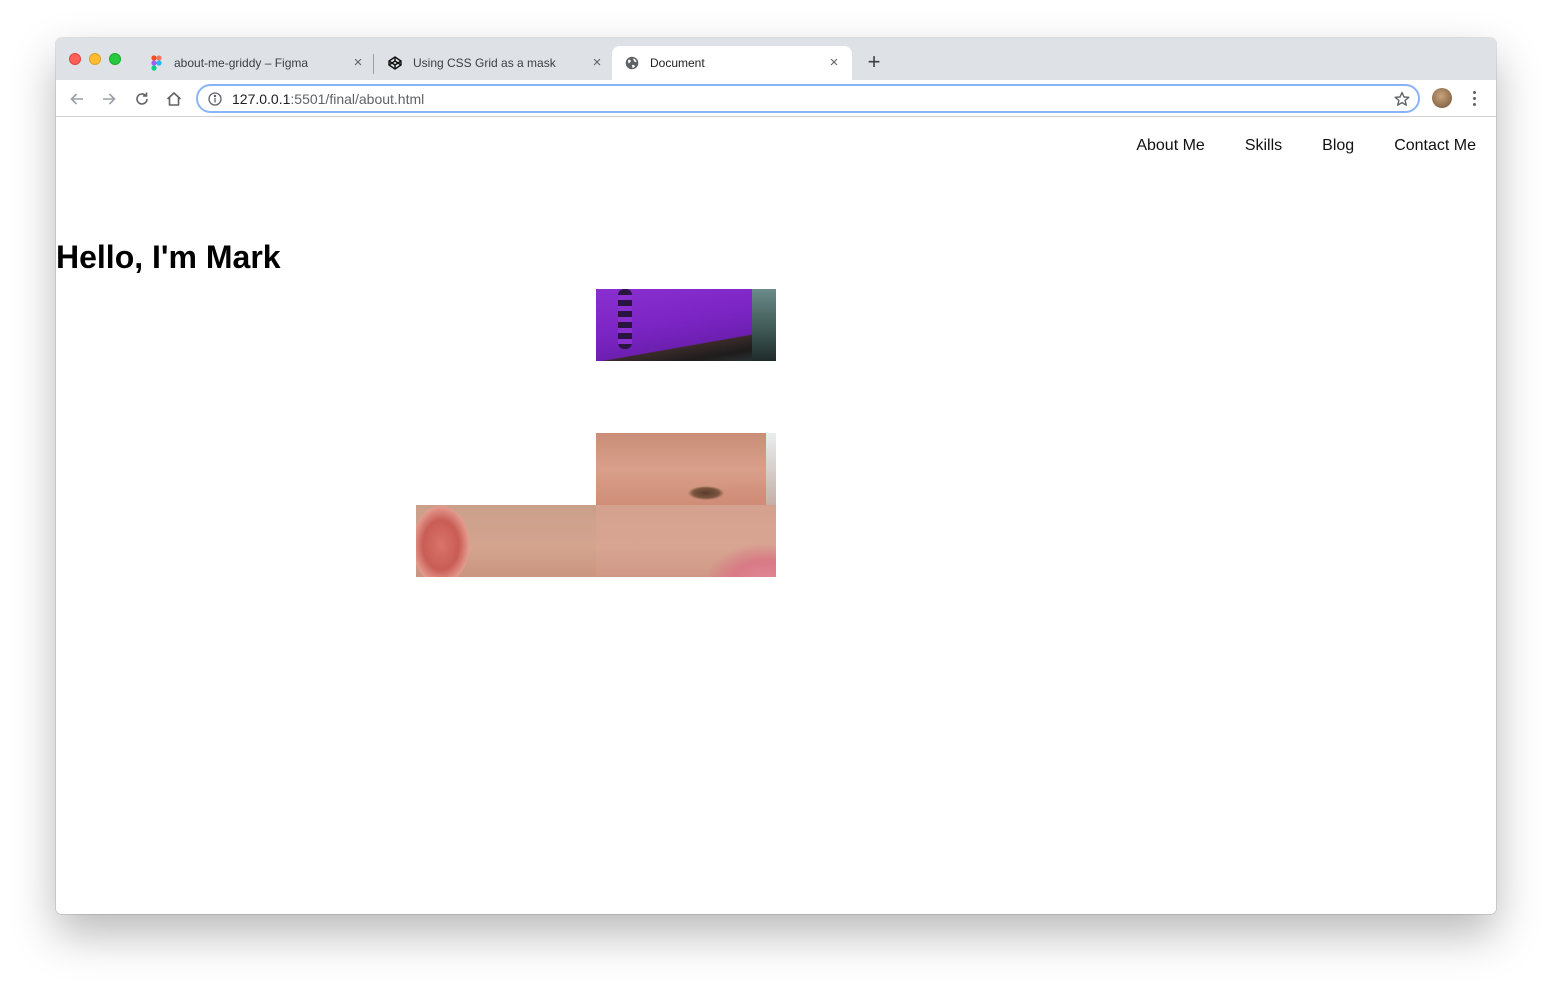 Image resolution: width=1552 pixels, height=989 pixels. I want to click on info-icon, so click(215, 98).